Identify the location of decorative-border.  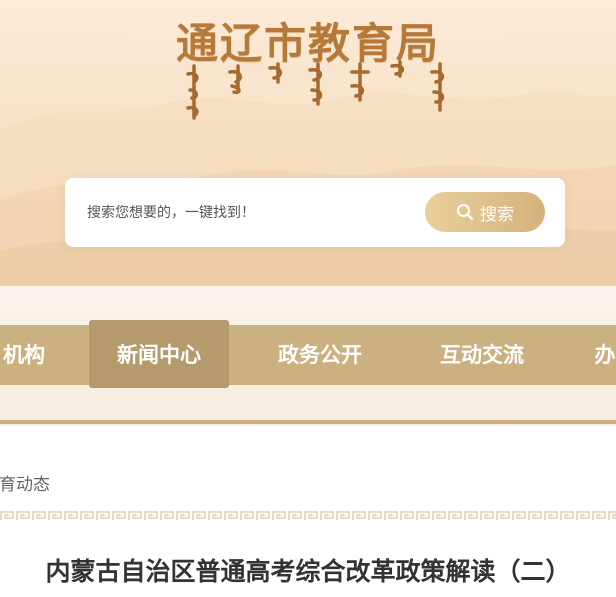
(308, 516).